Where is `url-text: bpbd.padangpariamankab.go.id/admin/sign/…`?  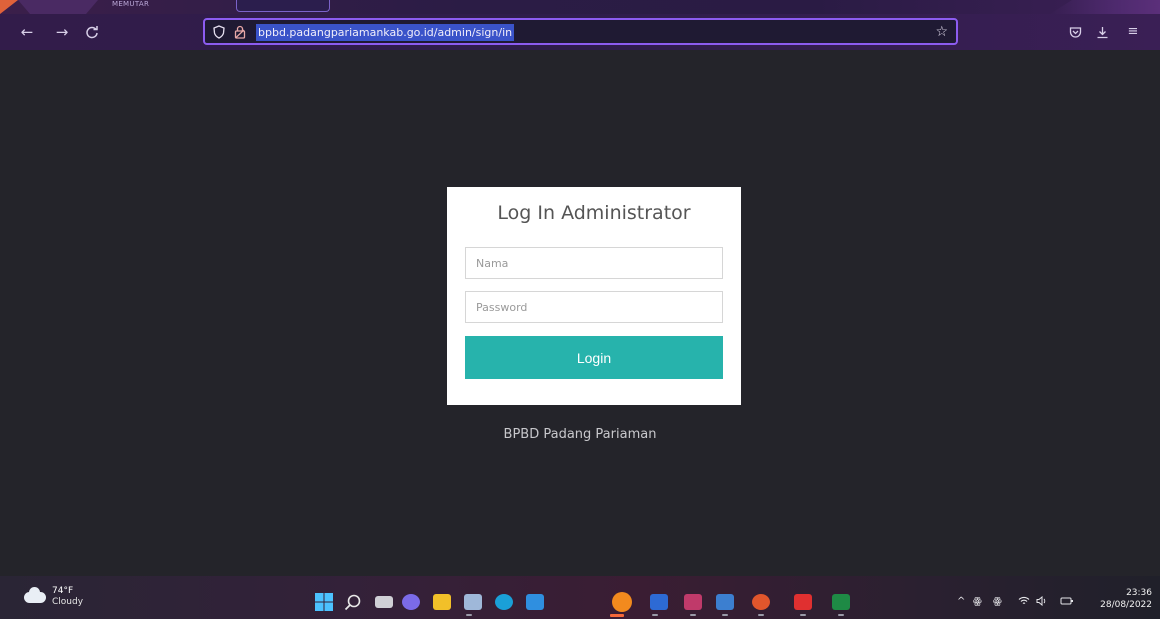
url-text: bpbd.padangpariamankab.go.id/admin/sign/… is located at coordinates (385, 32).